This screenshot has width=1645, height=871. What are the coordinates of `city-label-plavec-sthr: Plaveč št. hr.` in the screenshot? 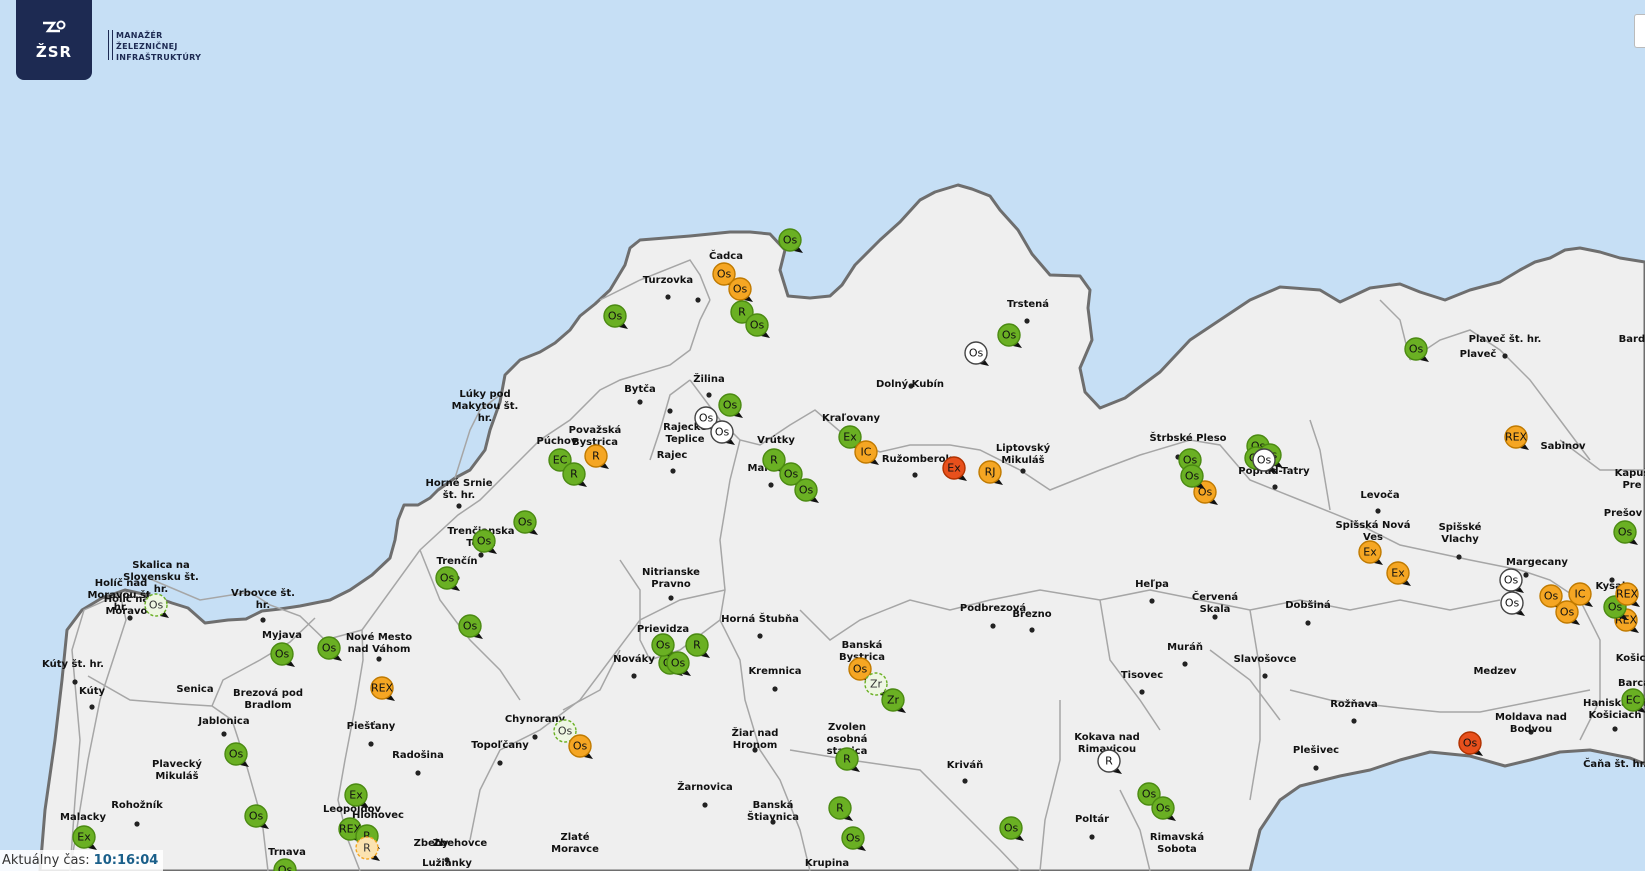 It's located at (1505, 339).